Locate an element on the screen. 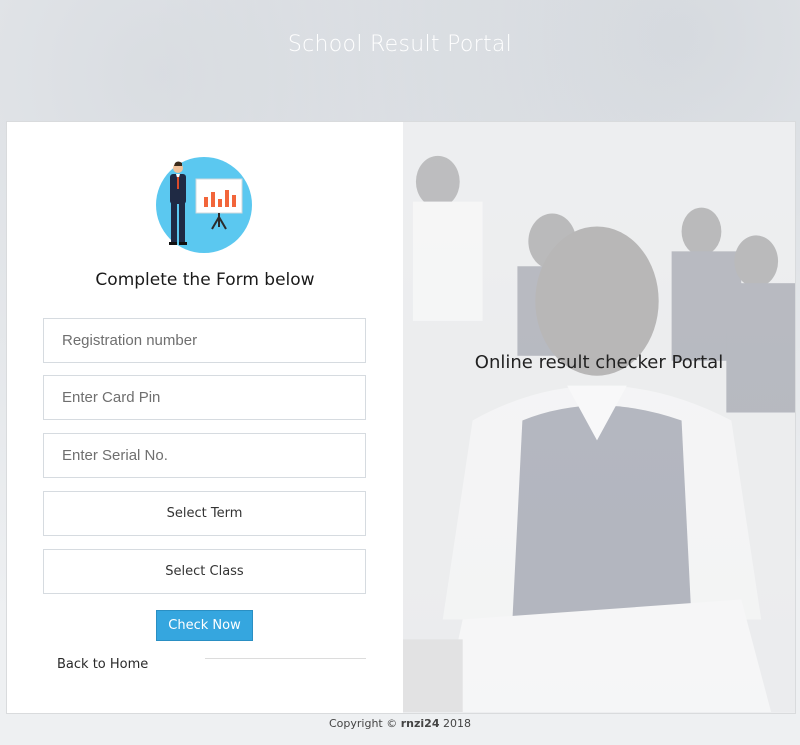 This screenshot has width=800, height=745. copyright-prefix: Copyright © is located at coordinates (363, 723).